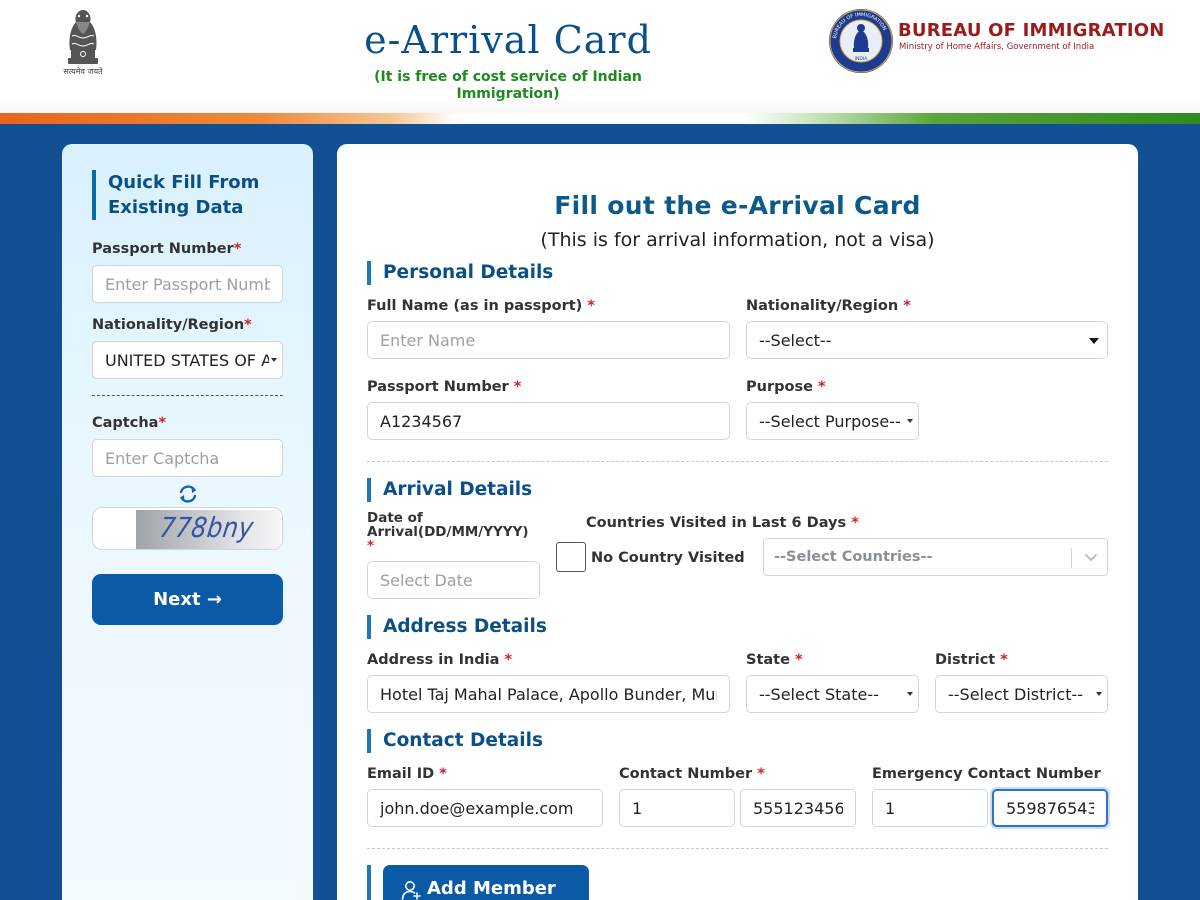  What do you see at coordinates (407, 774) in the screenshot?
I see `email-label: Email ID *` at bounding box center [407, 774].